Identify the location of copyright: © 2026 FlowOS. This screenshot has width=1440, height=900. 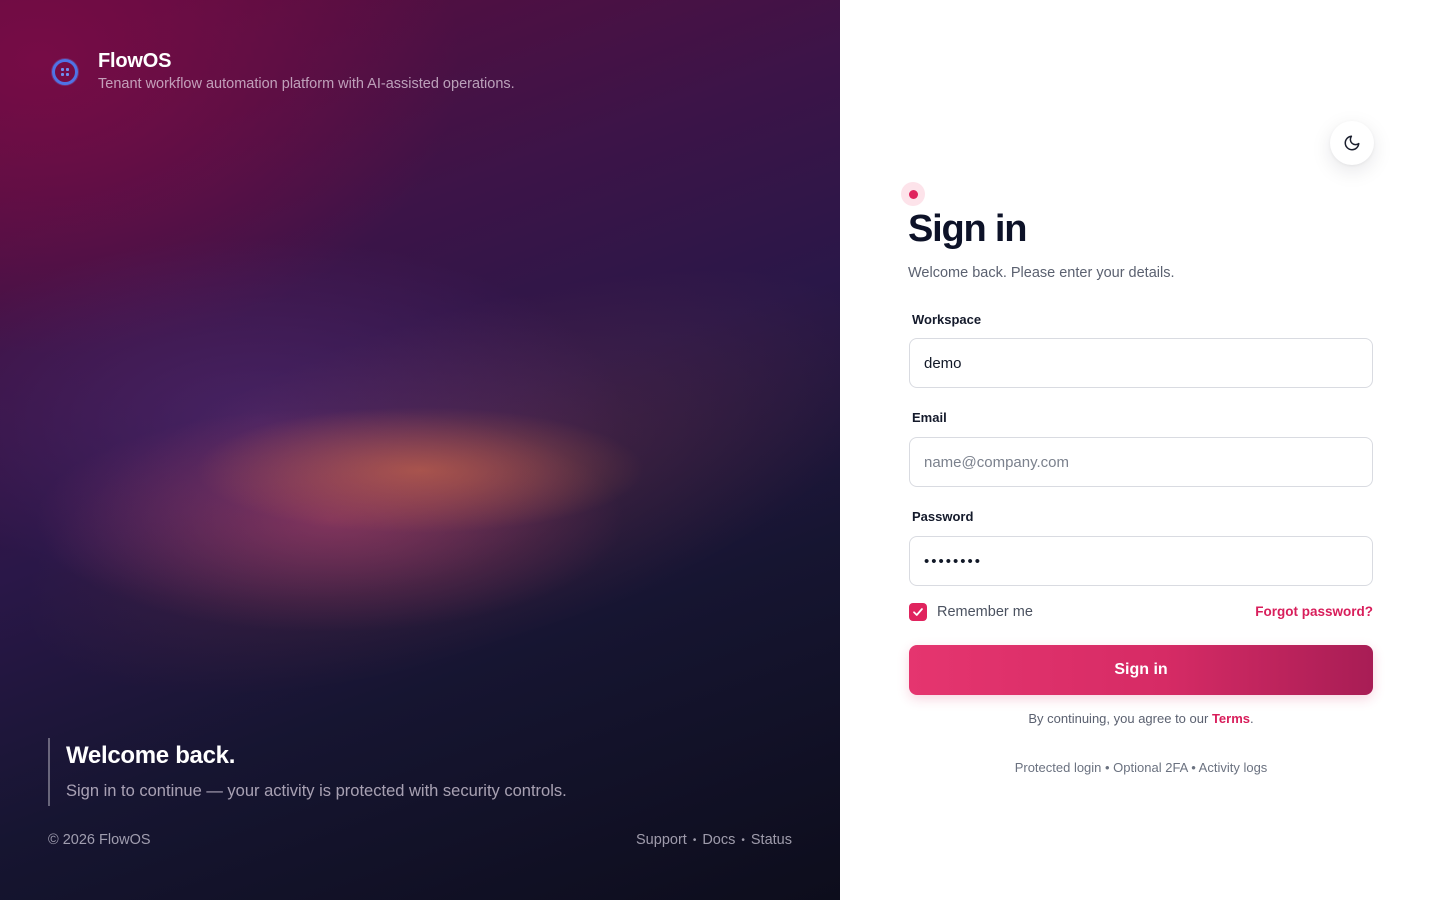
(99, 840).